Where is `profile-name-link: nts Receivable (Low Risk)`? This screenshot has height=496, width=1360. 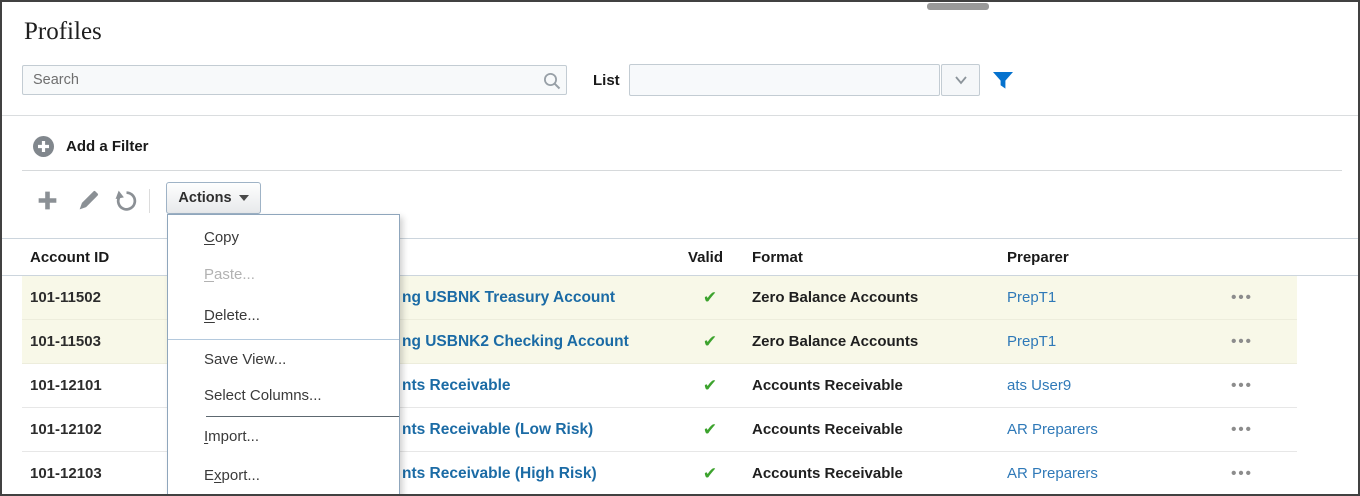
profile-name-link: nts Receivable (Low Risk) is located at coordinates (497, 430).